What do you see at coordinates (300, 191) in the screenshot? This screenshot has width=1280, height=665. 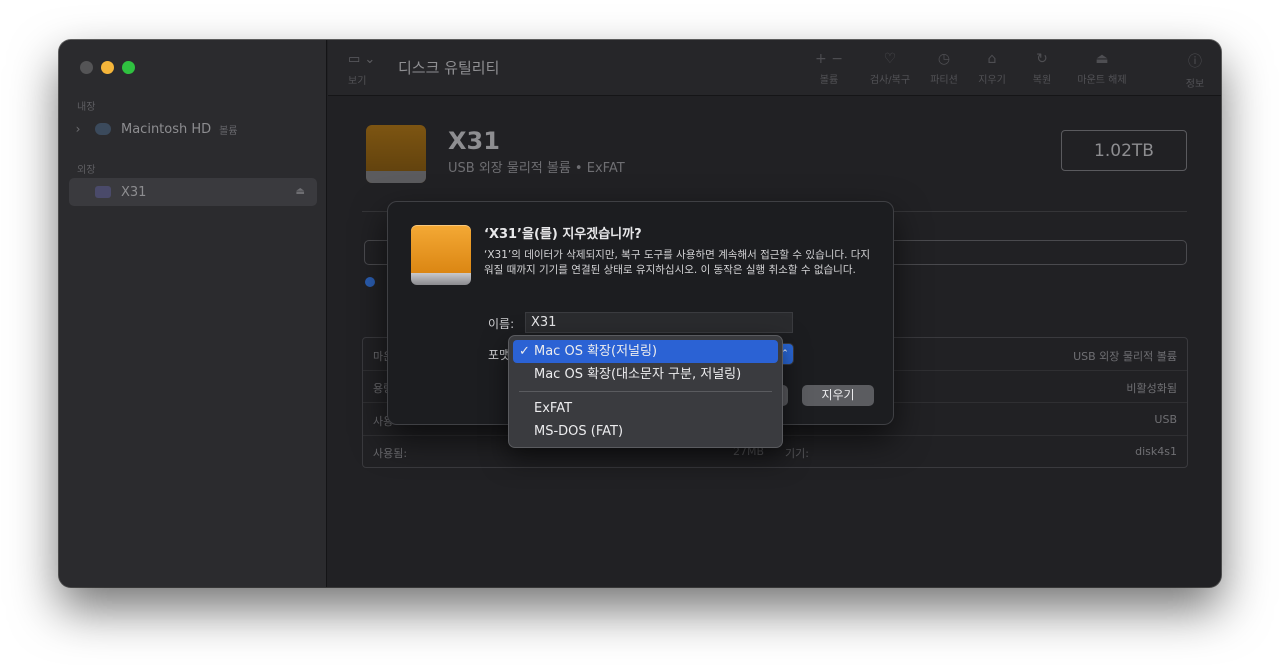 I see `eject-icon: ⏏` at bounding box center [300, 191].